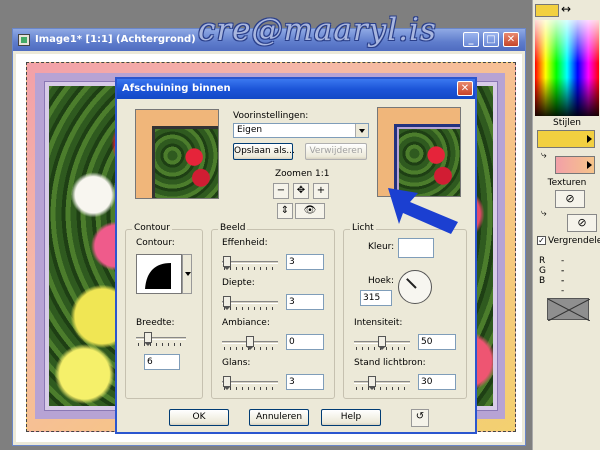 The width and height of the screenshot is (600, 450). Describe the element at coordinates (187, 274) in the screenshot. I see `contour-dropdown` at that location.